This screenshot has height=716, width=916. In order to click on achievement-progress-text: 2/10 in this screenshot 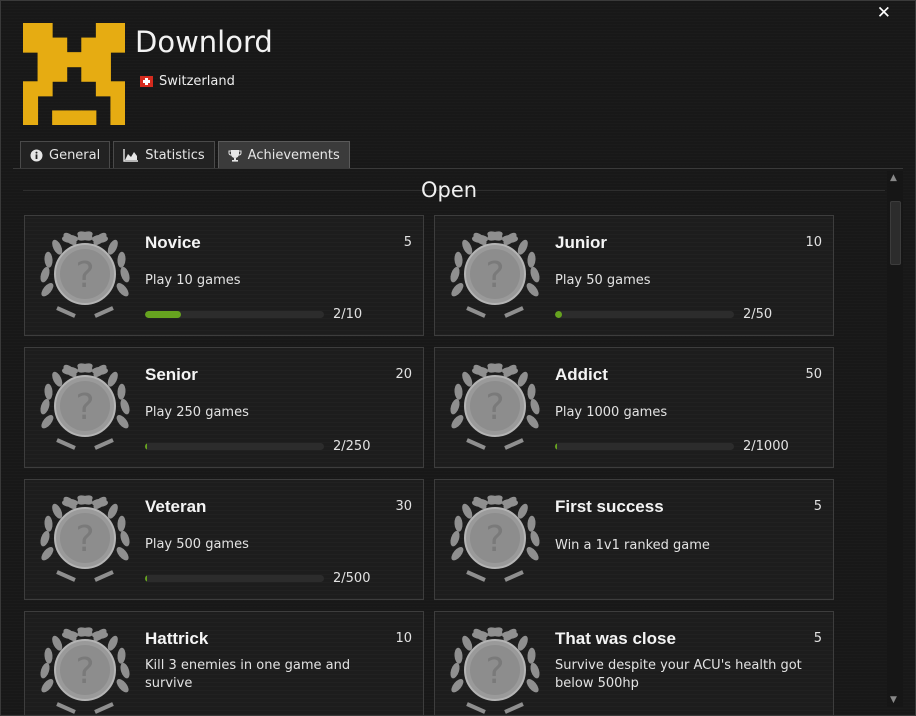, I will do `click(348, 314)`.